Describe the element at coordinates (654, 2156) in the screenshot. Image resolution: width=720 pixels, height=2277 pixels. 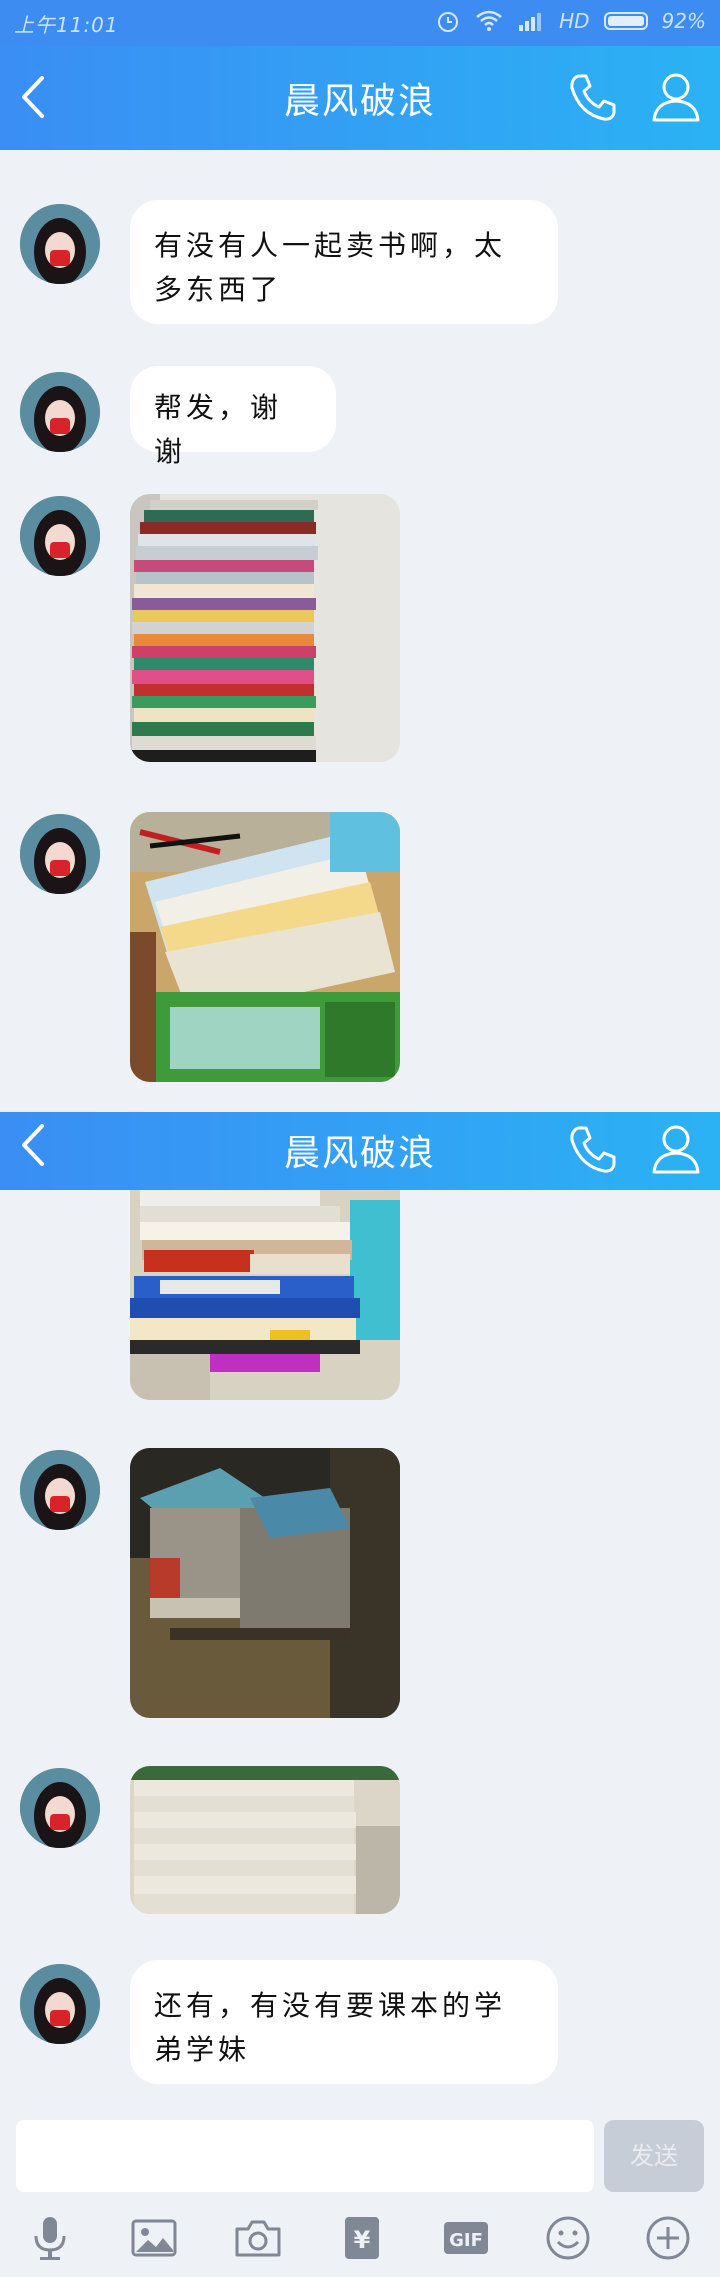
I see `send-button: 发送` at that location.